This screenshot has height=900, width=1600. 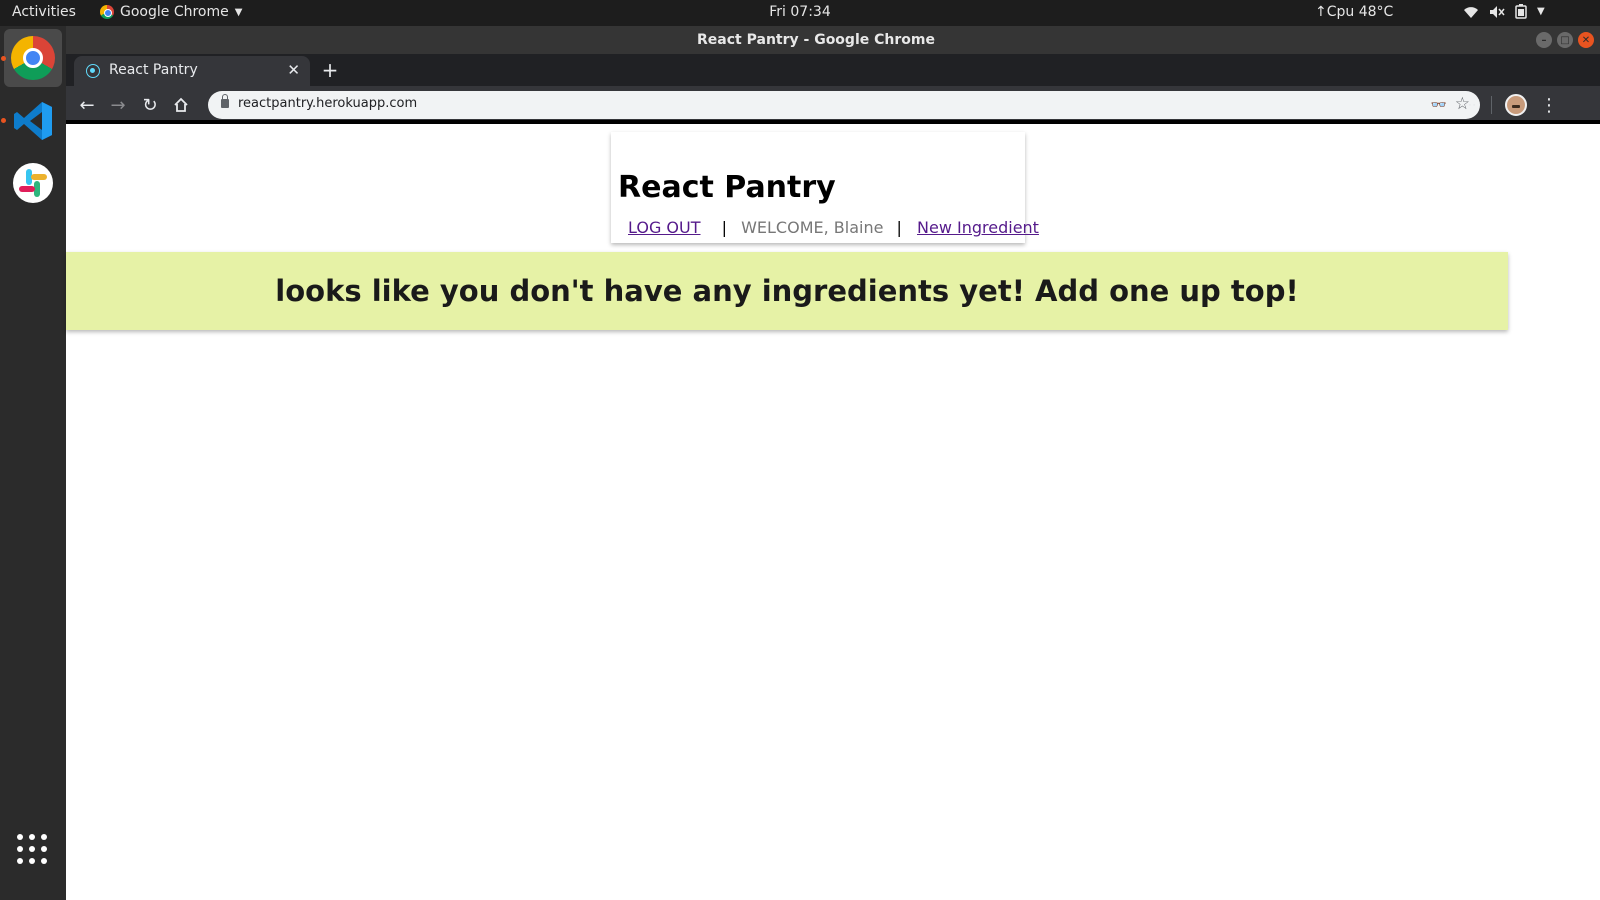 What do you see at coordinates (812, 227) in the screenshot?
I see `welcome-text: WELCOME, Blaine` at bounding box center [812, 227].